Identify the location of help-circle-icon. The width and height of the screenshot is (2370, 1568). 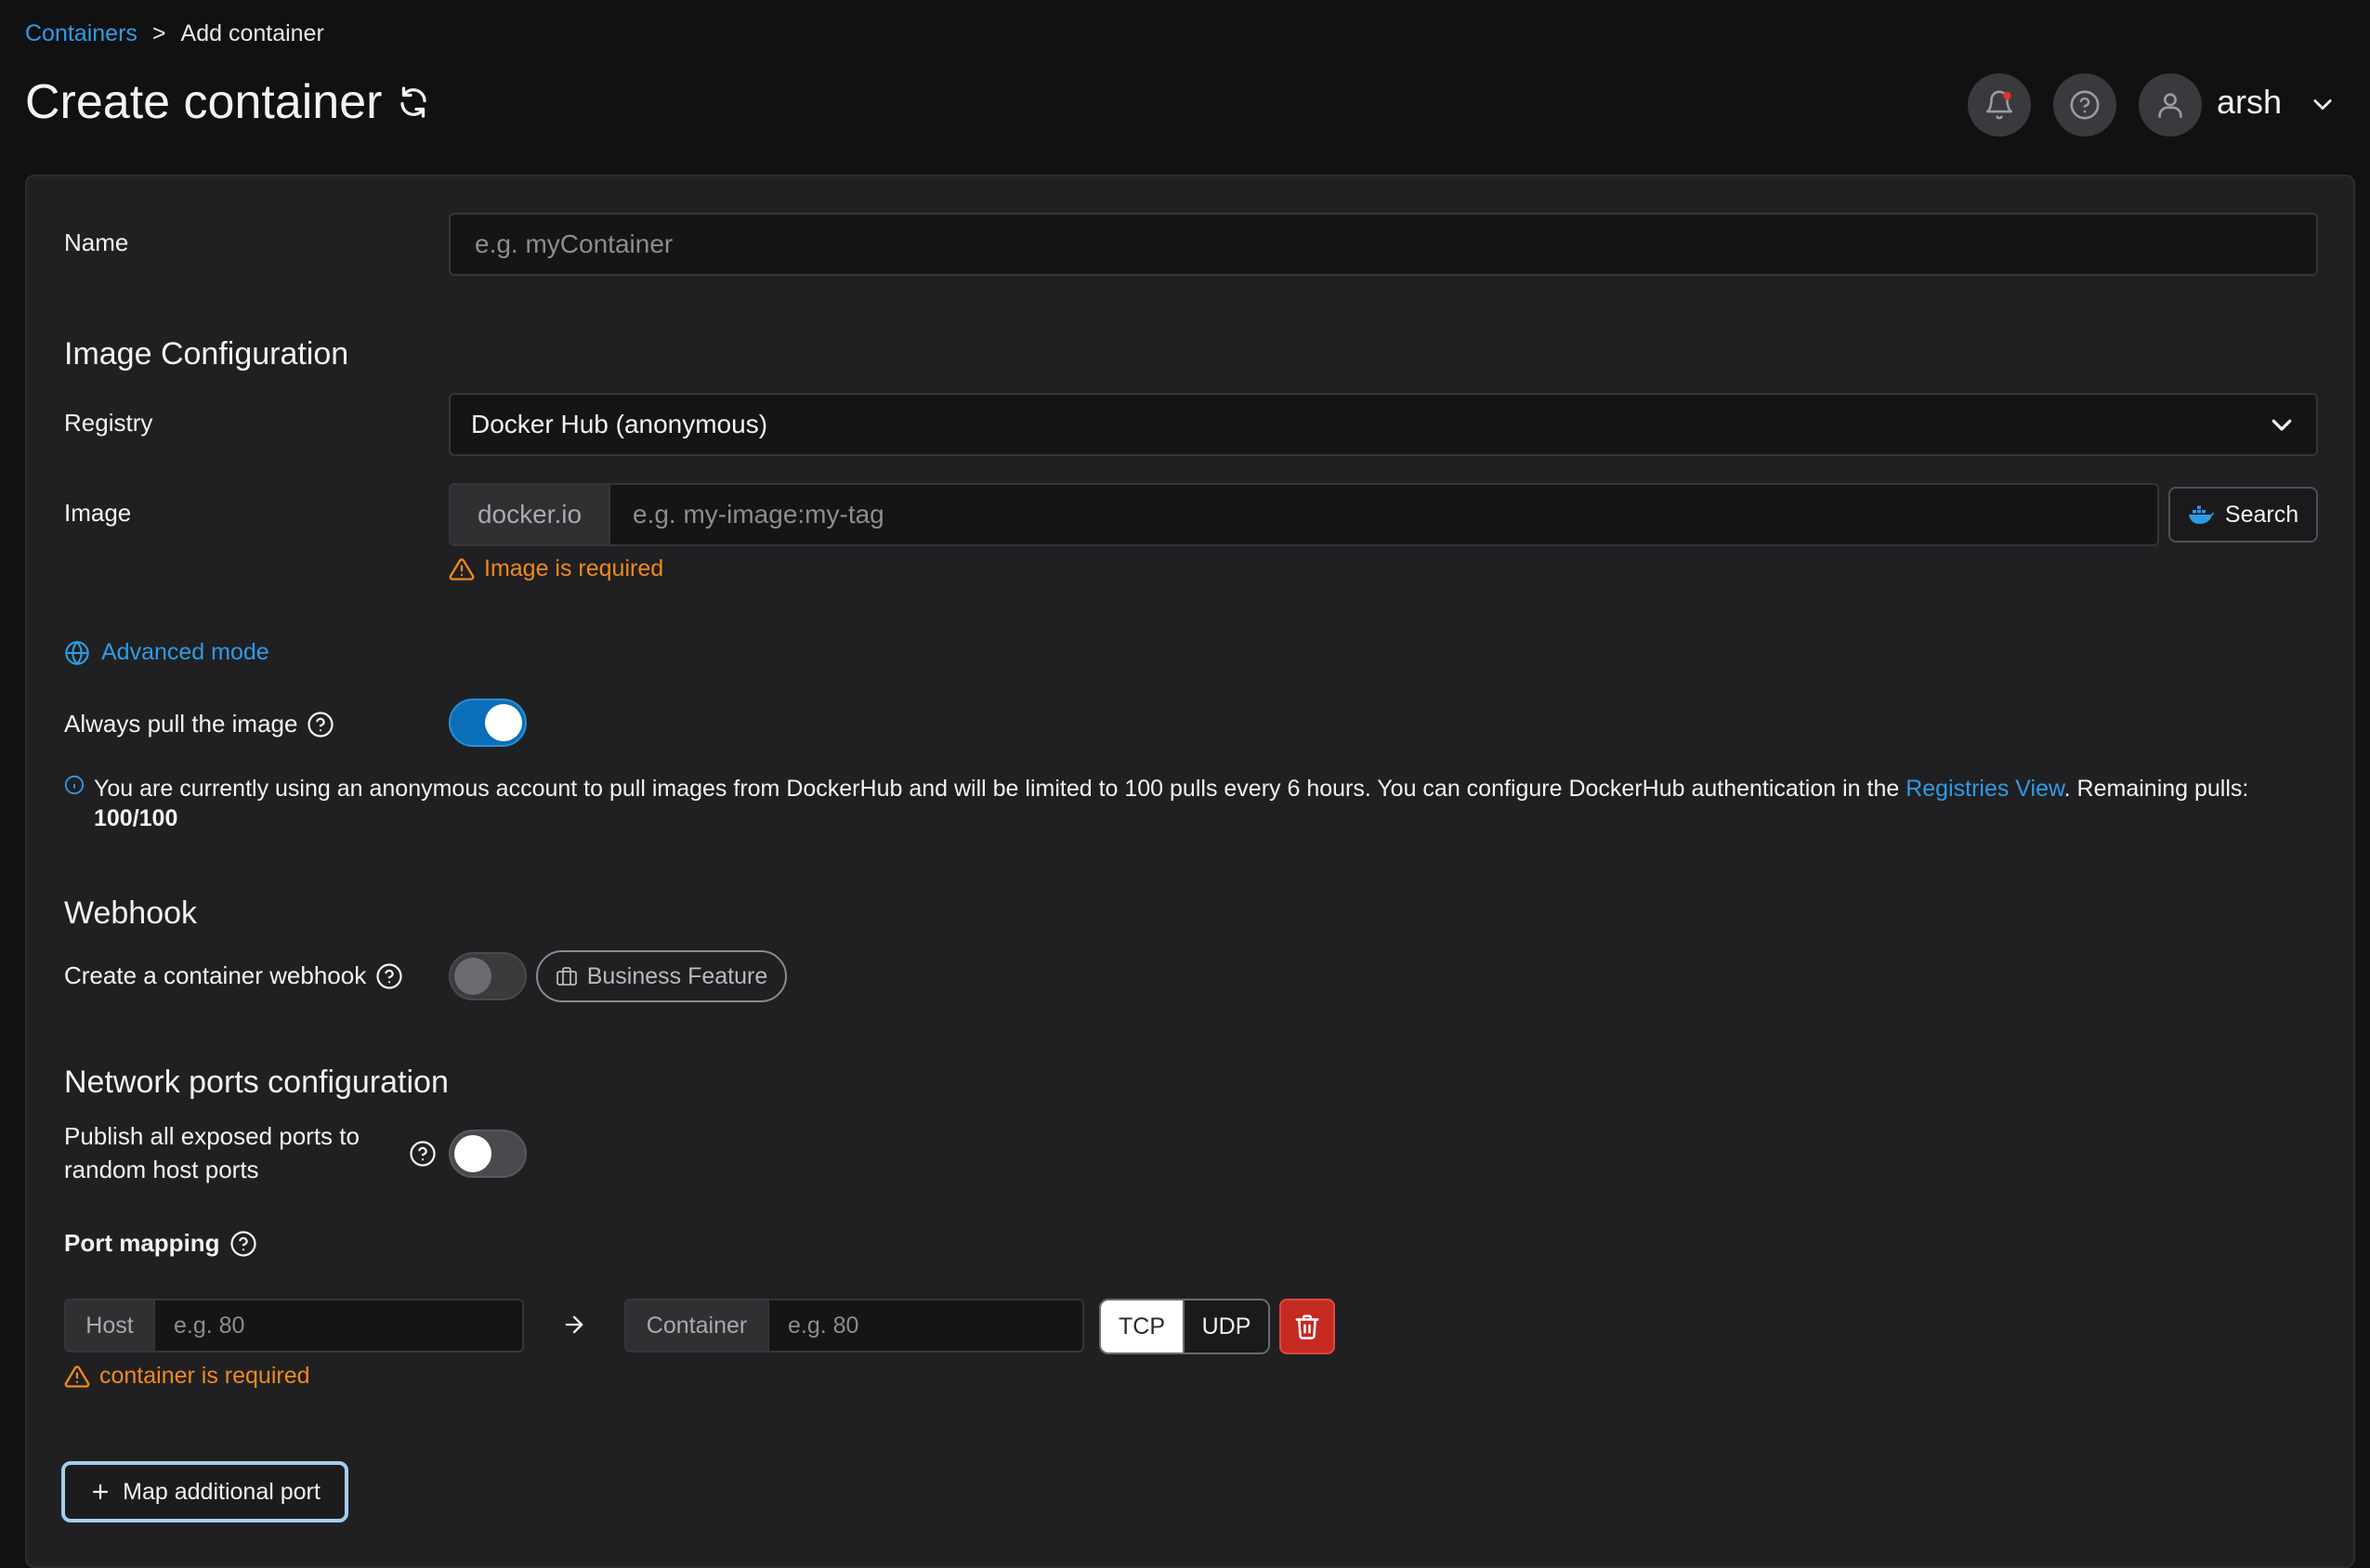
(2085, 105).